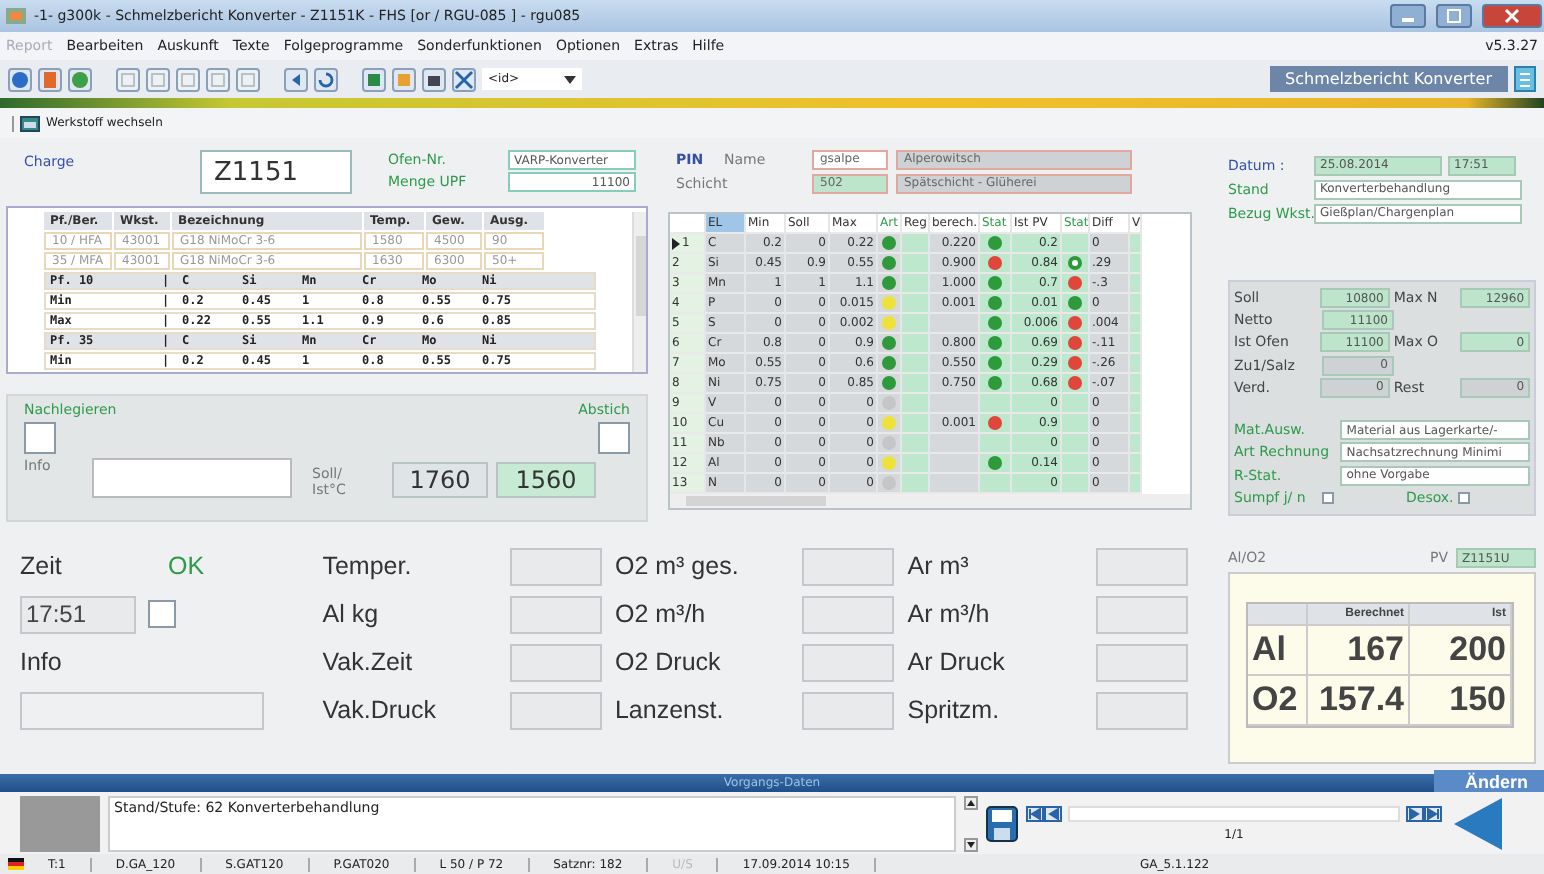  Describe the element at coordinates (368, 566) in the screenshot. I see `parameter-label: Temper.` at that location.